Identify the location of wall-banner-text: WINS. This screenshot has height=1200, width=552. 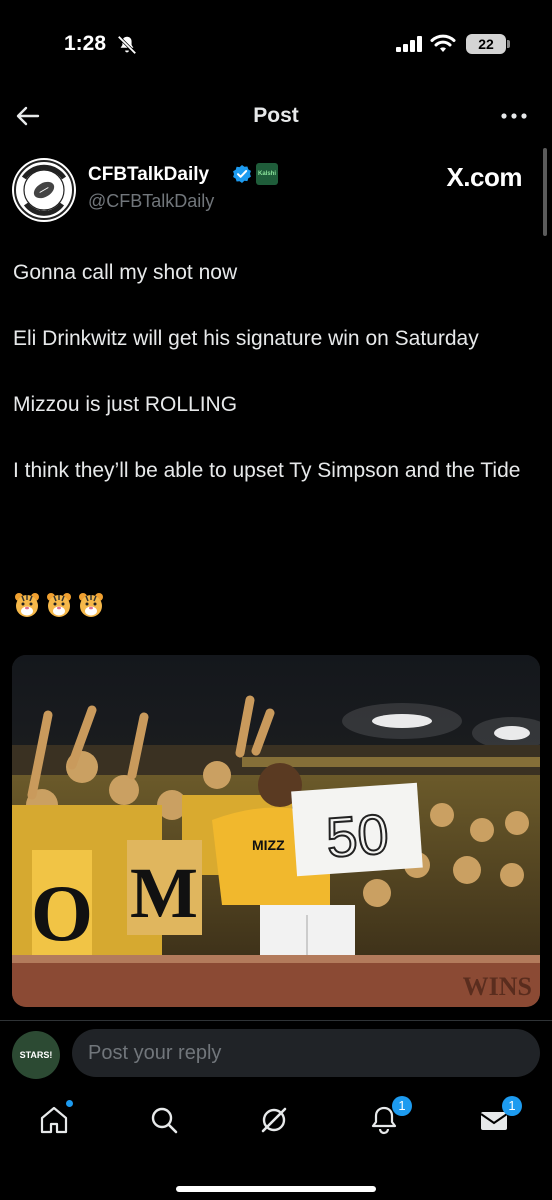
(497, 986).